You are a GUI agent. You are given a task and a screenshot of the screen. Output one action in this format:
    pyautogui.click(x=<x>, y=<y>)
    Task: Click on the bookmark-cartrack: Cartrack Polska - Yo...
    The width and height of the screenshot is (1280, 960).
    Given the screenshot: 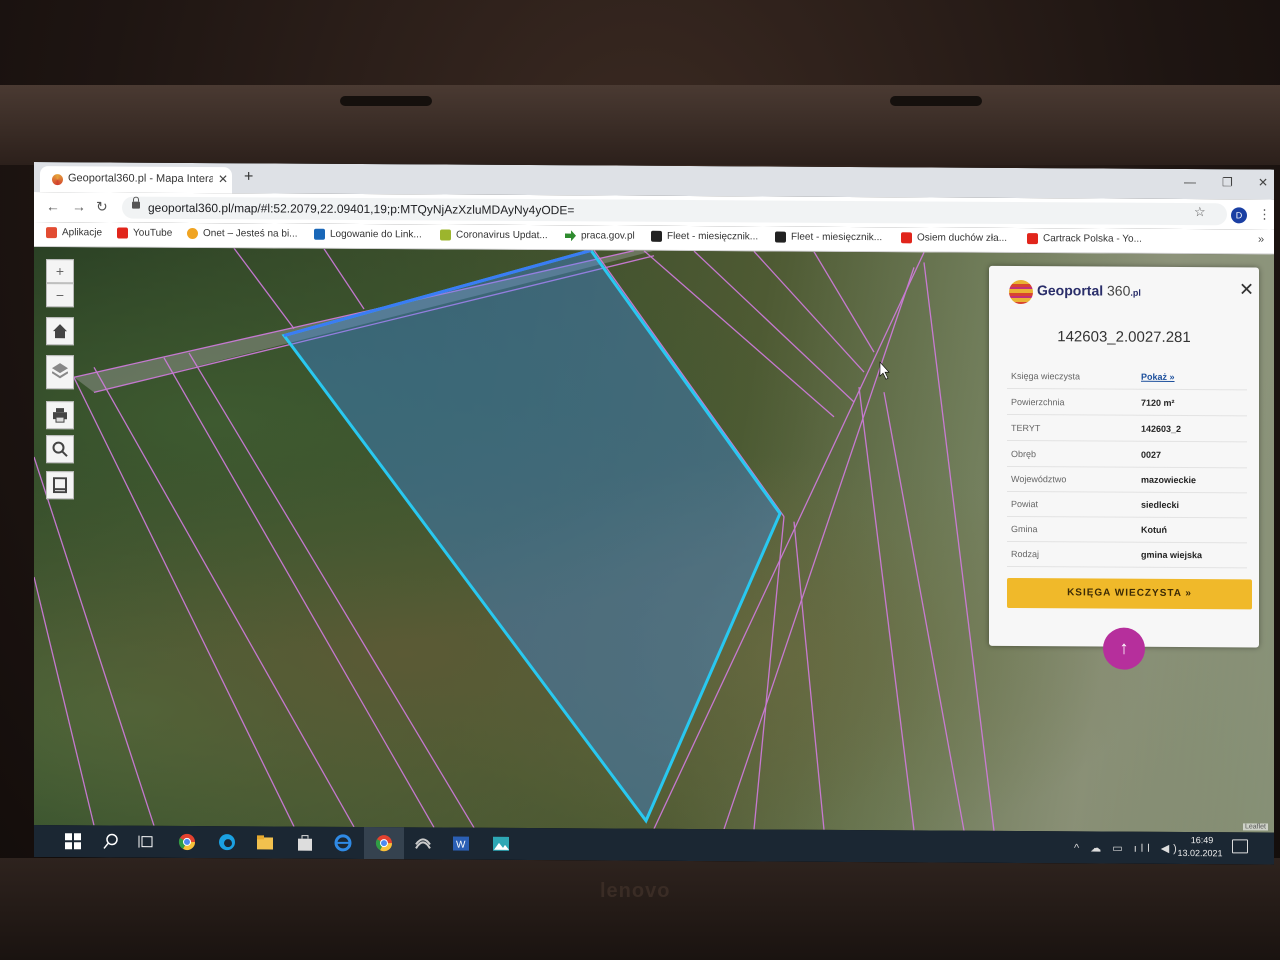 What is the action you would take?
    pyautogui.click(x=1084, y=239)
    